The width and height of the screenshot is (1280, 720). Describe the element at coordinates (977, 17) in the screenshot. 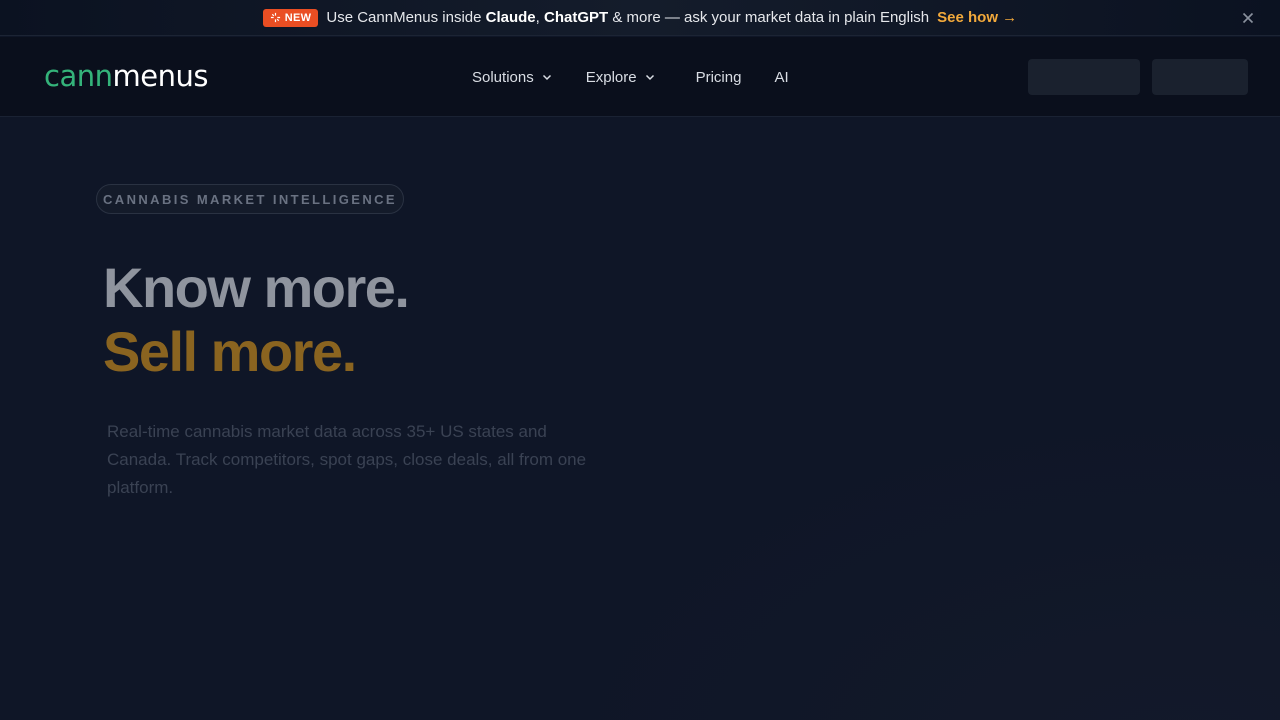

I see `see-how-link: See how →` at that location.